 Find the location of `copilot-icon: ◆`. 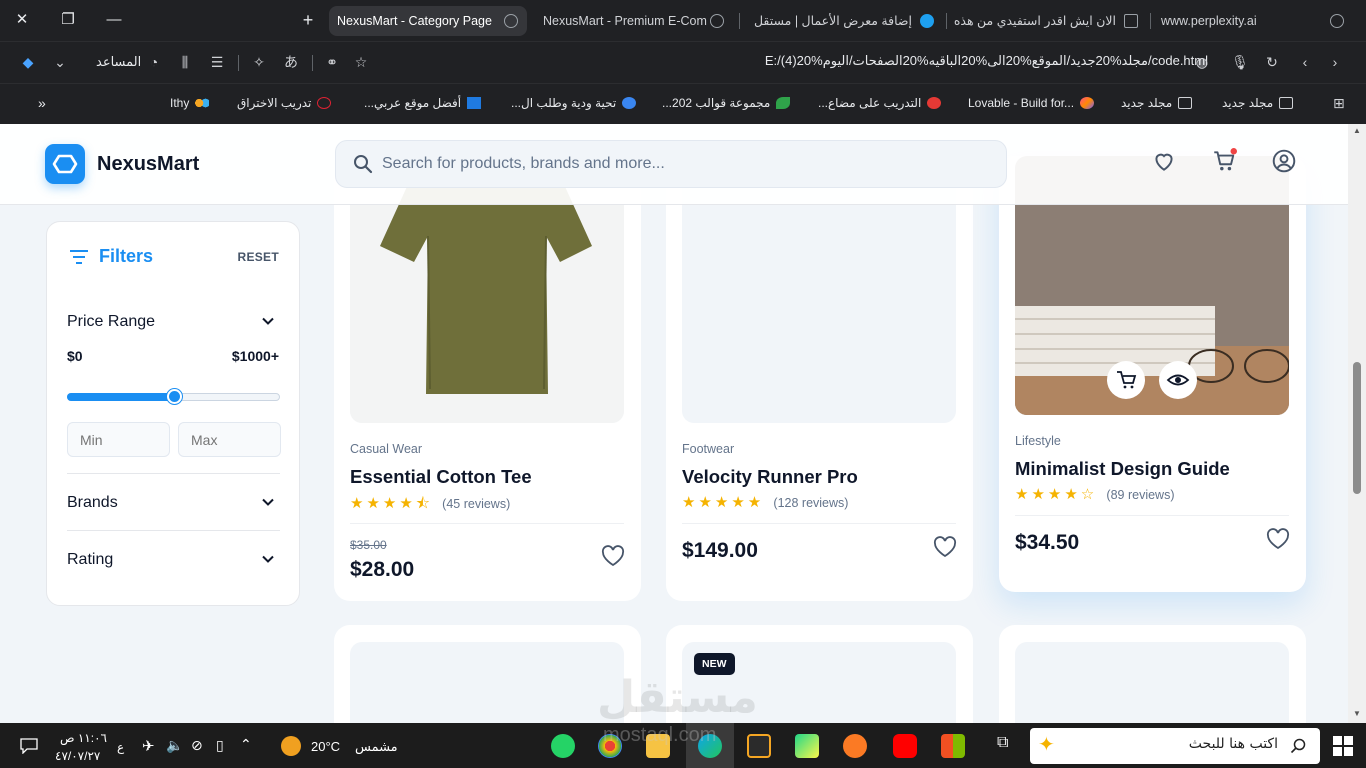

copilot-icon: ◆ is located at coordinates (28, 62).